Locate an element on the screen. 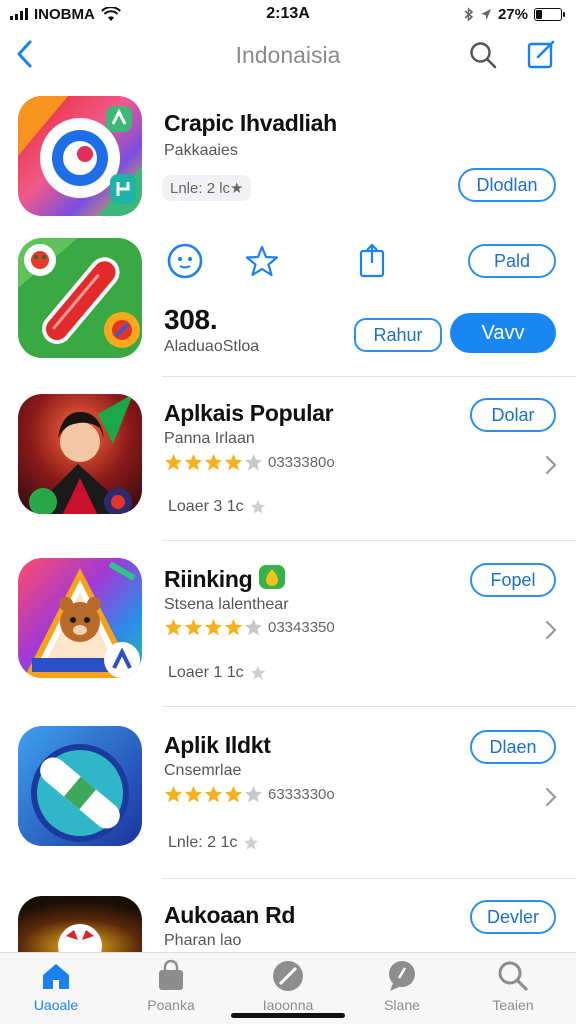  carrier-label: INOBMA is located at coordinates (64, 14).